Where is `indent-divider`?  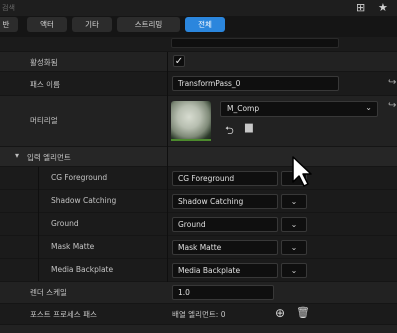
indent-divider is located at coordinates (38, 224).